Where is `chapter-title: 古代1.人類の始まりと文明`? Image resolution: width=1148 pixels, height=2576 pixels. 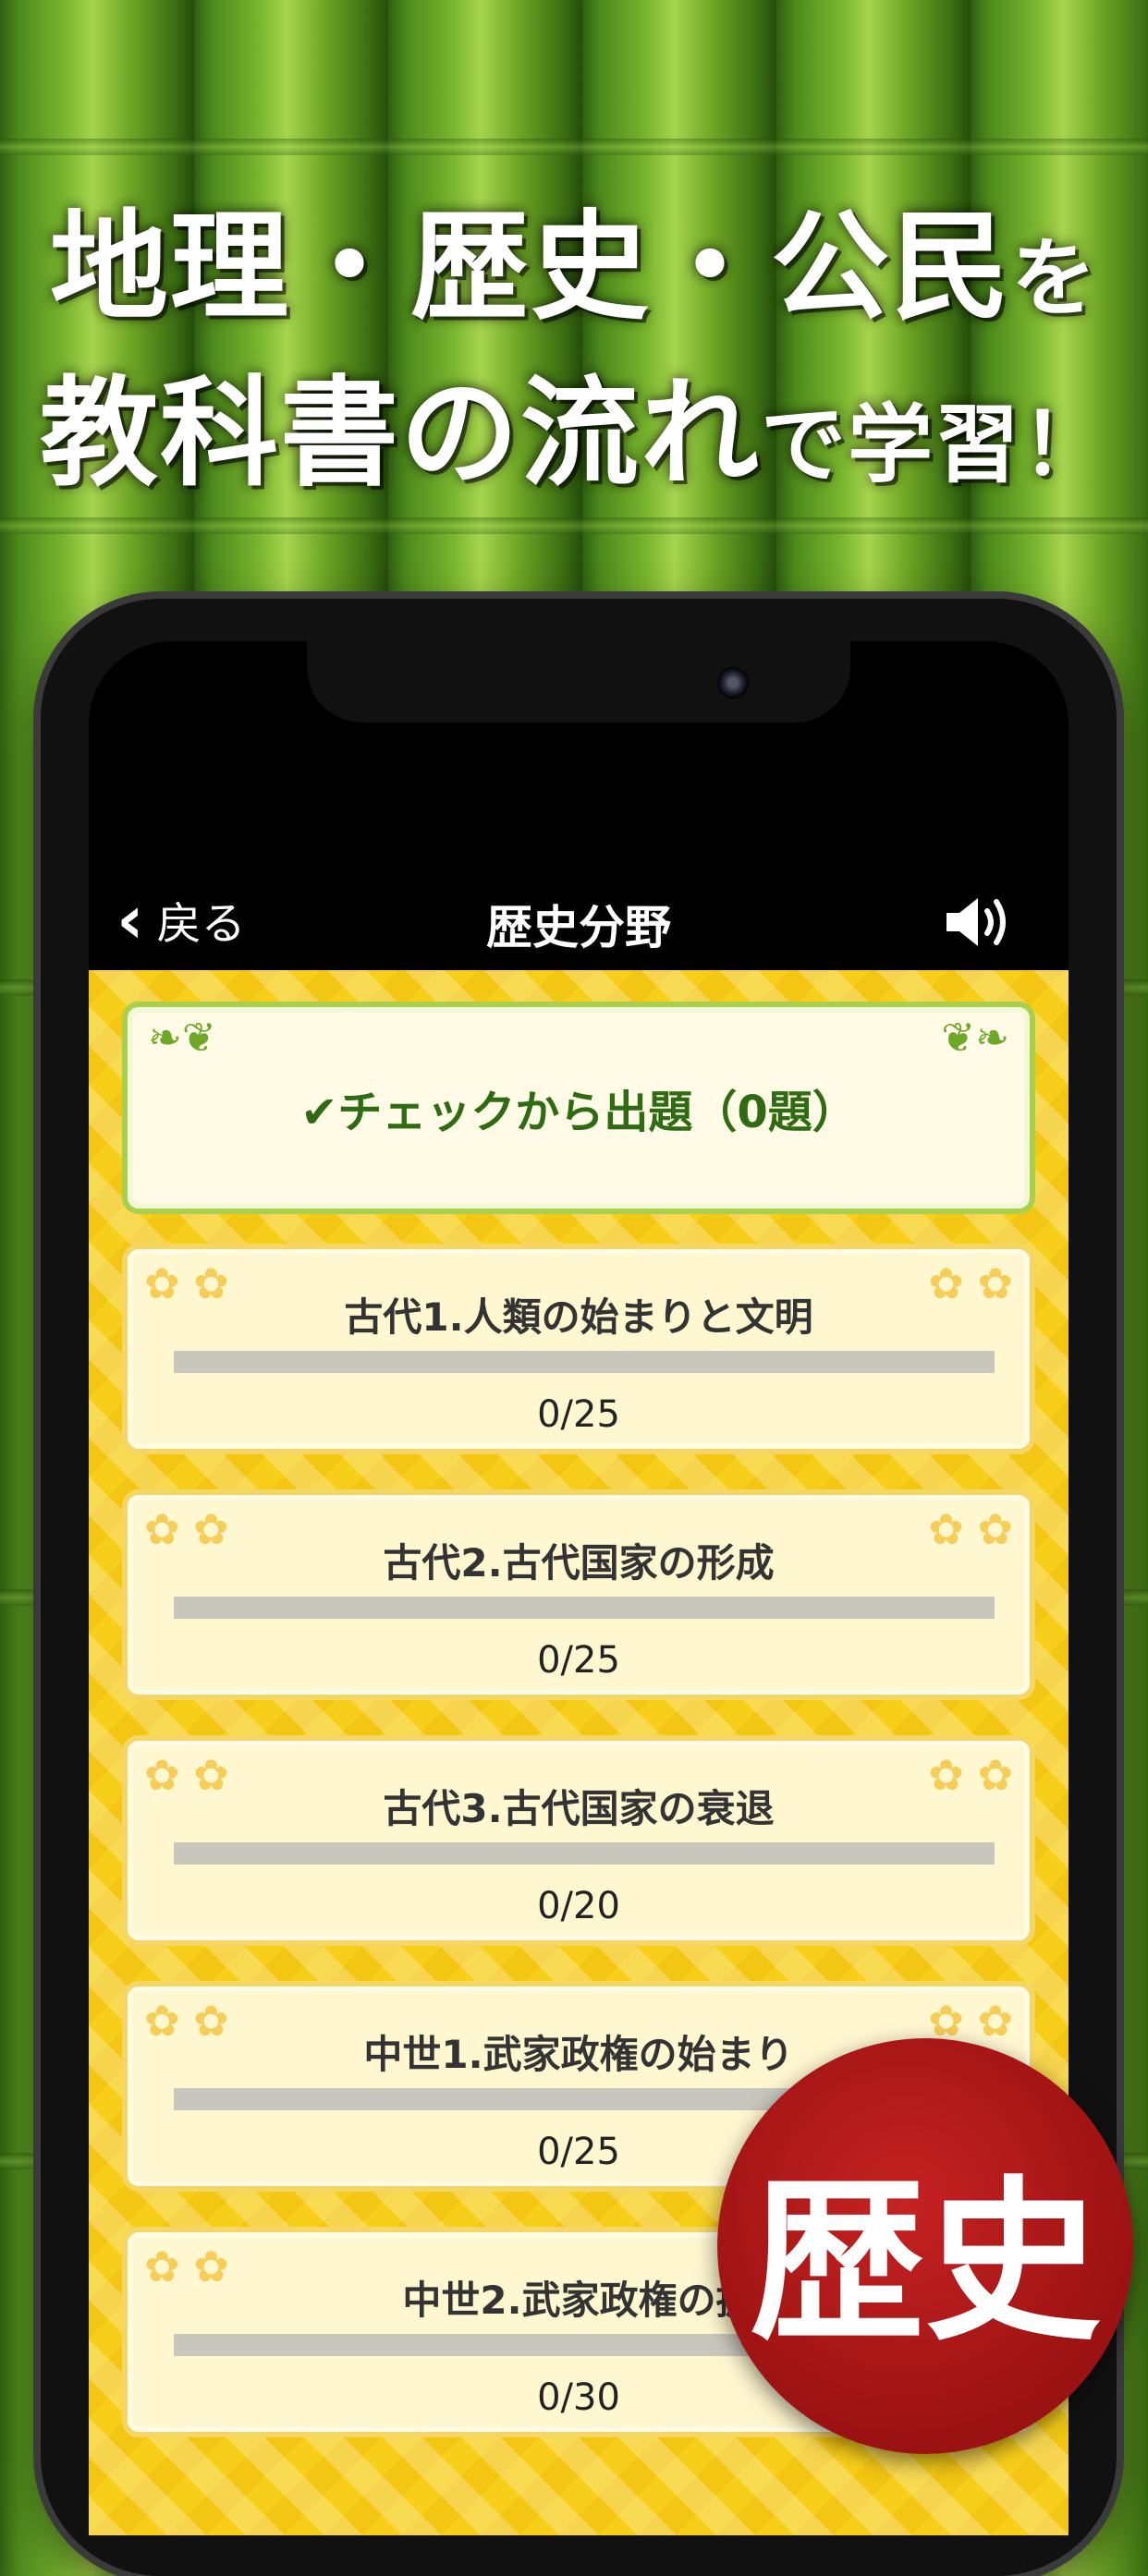
chapter-title: 古代1.人類の始まりと文明 is located at coordinates (579, 1317).